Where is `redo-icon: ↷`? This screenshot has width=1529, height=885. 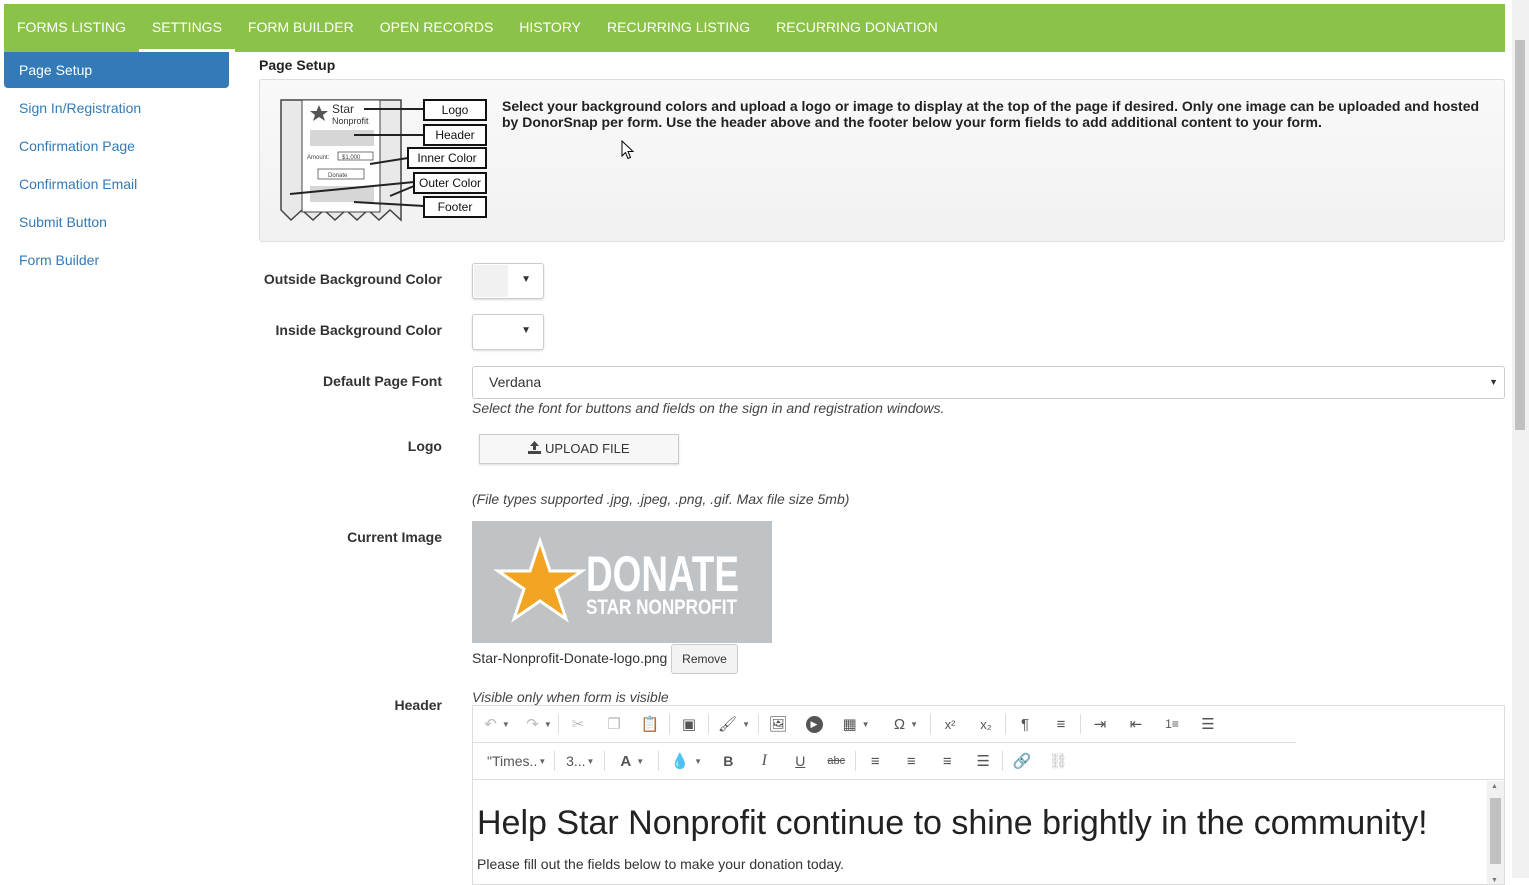 redo-icon: ↷ is located at coordinates (532, 724).